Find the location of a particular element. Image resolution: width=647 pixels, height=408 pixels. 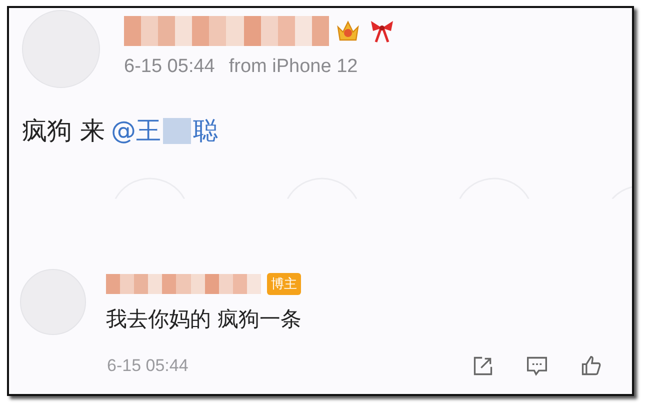

mention-link: @王 聪 is located at coordinates (164, 130).